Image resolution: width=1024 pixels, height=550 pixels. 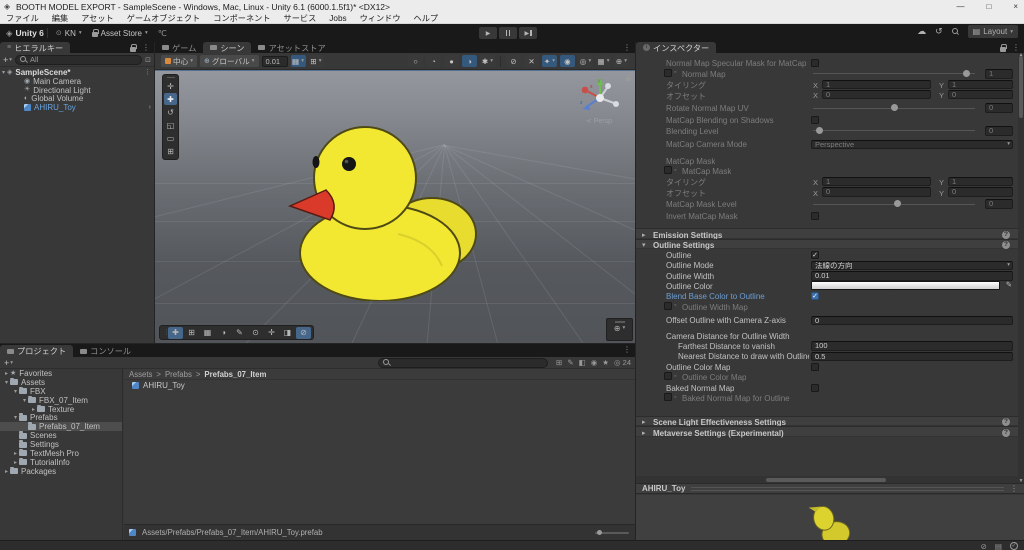 What do you see at coordinates (8, 363) in the screenshot?
I see `add-asset-button: + ▾` at bounding box center [8, 363].